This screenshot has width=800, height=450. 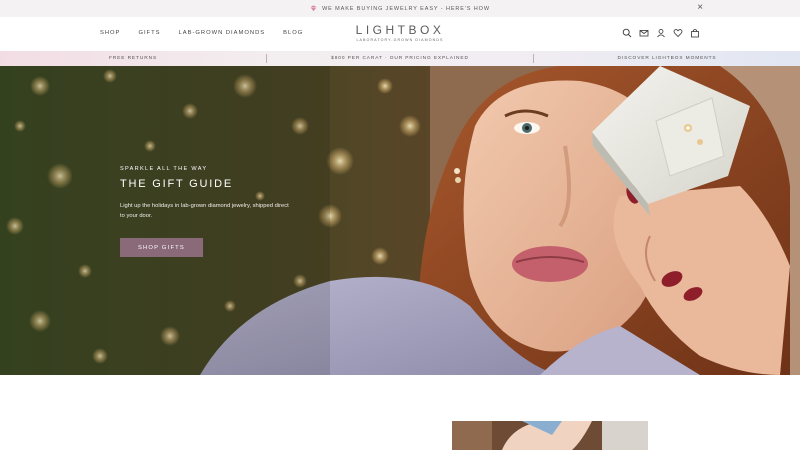 I want to click on header-icons, so click(x=661, y=33).